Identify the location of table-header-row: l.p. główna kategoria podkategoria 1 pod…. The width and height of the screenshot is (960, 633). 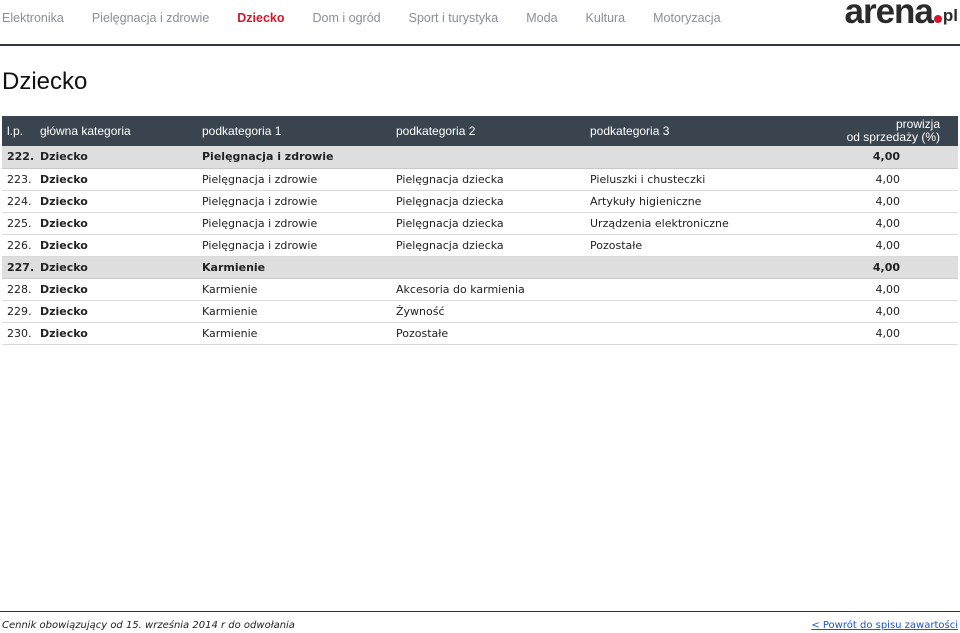
(480, 131).